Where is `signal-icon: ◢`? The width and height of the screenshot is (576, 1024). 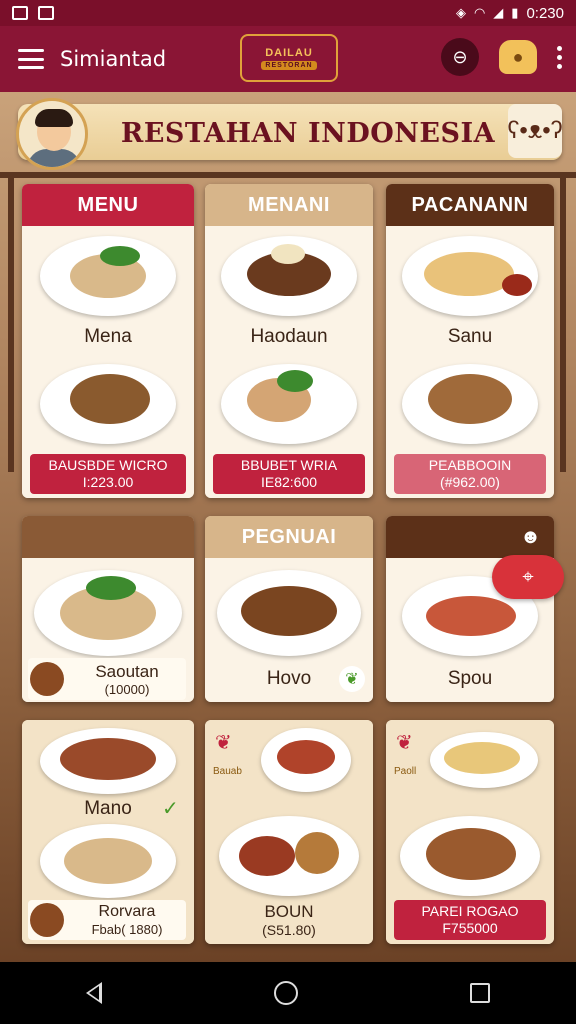
signal-icon: ◢ is located at coordinates (498, 12).